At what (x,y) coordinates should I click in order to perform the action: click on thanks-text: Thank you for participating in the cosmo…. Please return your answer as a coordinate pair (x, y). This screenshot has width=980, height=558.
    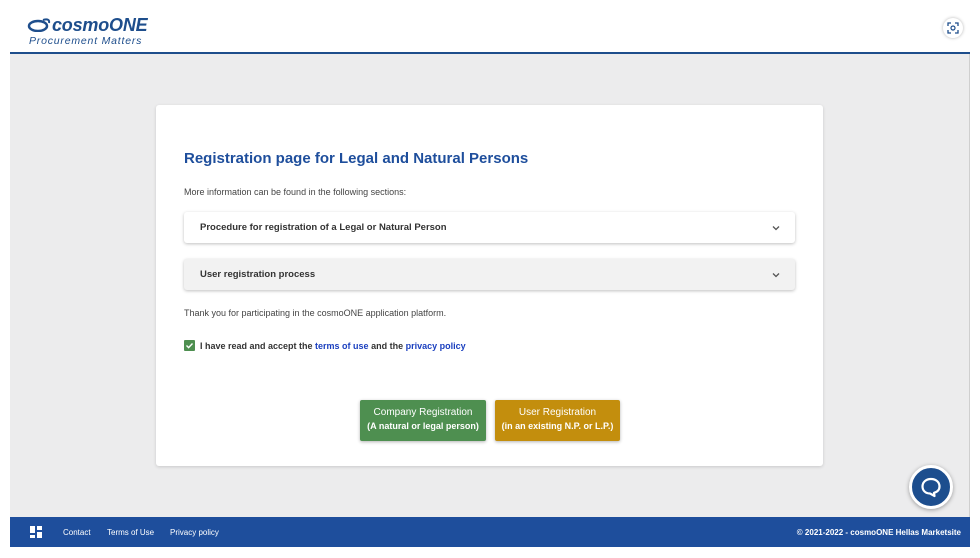
    Looking at the image, I should click on (315, 313).